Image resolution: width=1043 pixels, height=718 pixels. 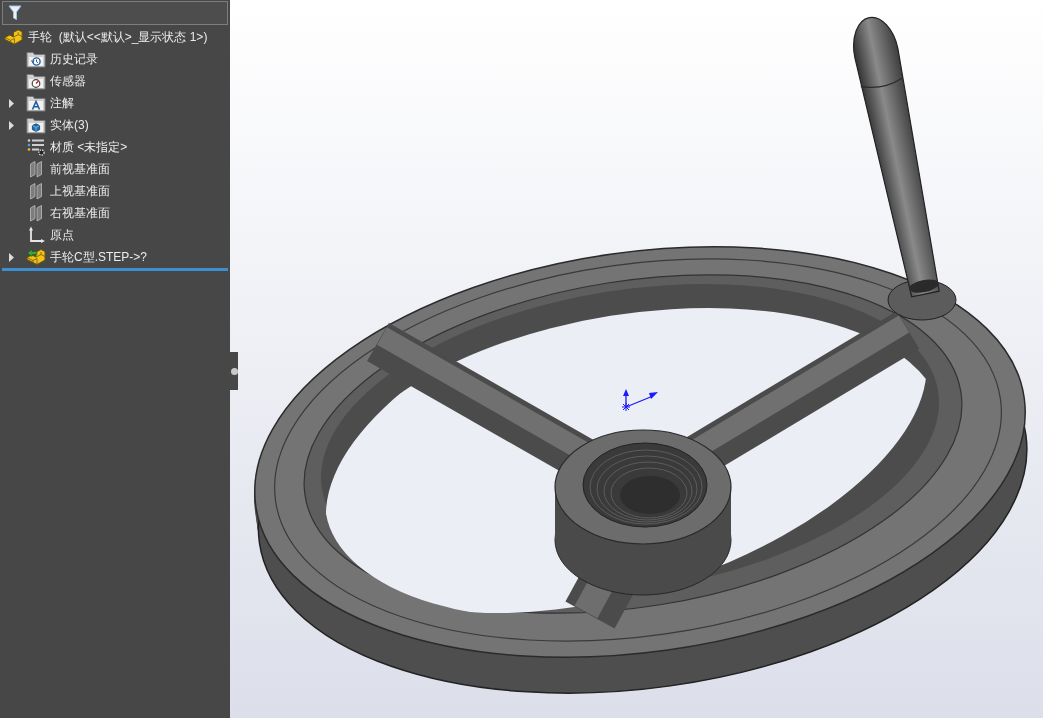 What do you see at coordinates (36, 257) in the screenshot?
I see `block-arrow-icon` at bounding box center [36, 257].